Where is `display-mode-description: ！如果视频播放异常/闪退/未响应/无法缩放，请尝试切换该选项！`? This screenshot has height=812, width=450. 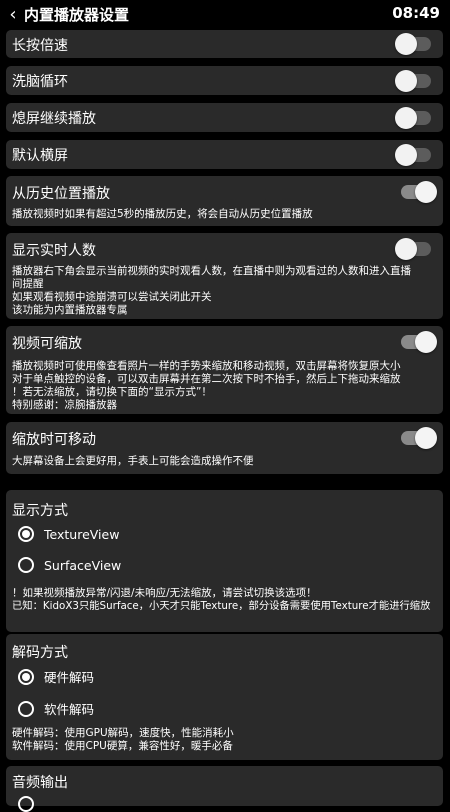 display-mode-description: ！如果视频播放异常/闪退/未响应/无法缩放，请尝试切换该选项！ is located at coordinates (164, 593).